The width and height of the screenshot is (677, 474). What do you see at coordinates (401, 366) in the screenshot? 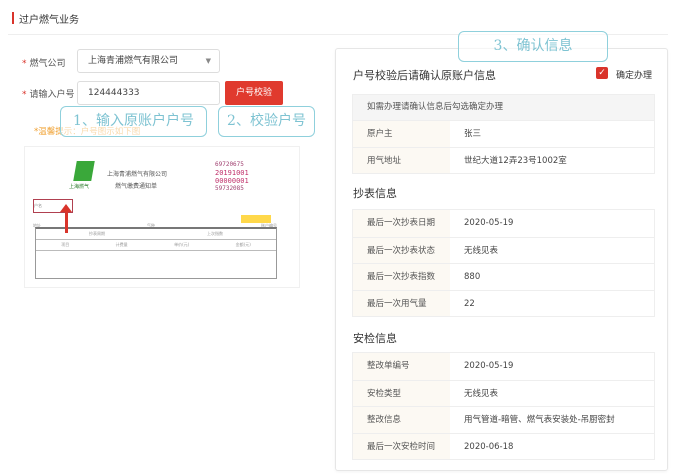
I see `row-label: 整改单编号` at bounding box center [401, 366].